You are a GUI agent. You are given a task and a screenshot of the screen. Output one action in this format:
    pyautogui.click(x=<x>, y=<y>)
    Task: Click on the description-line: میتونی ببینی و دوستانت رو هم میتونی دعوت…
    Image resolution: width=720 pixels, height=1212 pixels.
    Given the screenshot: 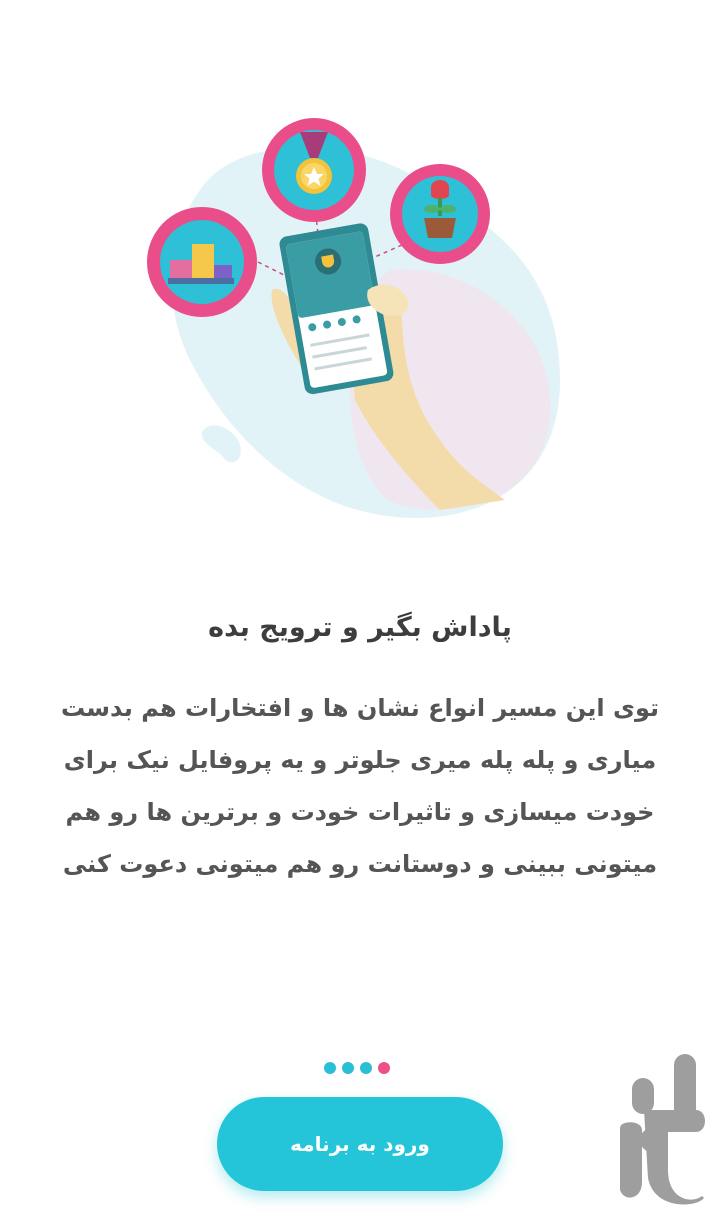 What is the action you would take?
    pyautogui.click(x=360, y=864)
    